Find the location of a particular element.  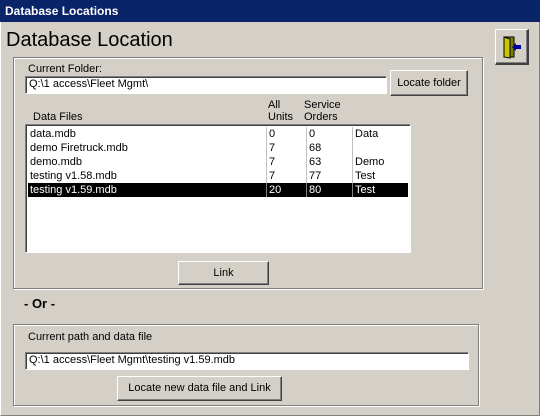

cell-service-orders: 63 is located at coordinates (329, 162).